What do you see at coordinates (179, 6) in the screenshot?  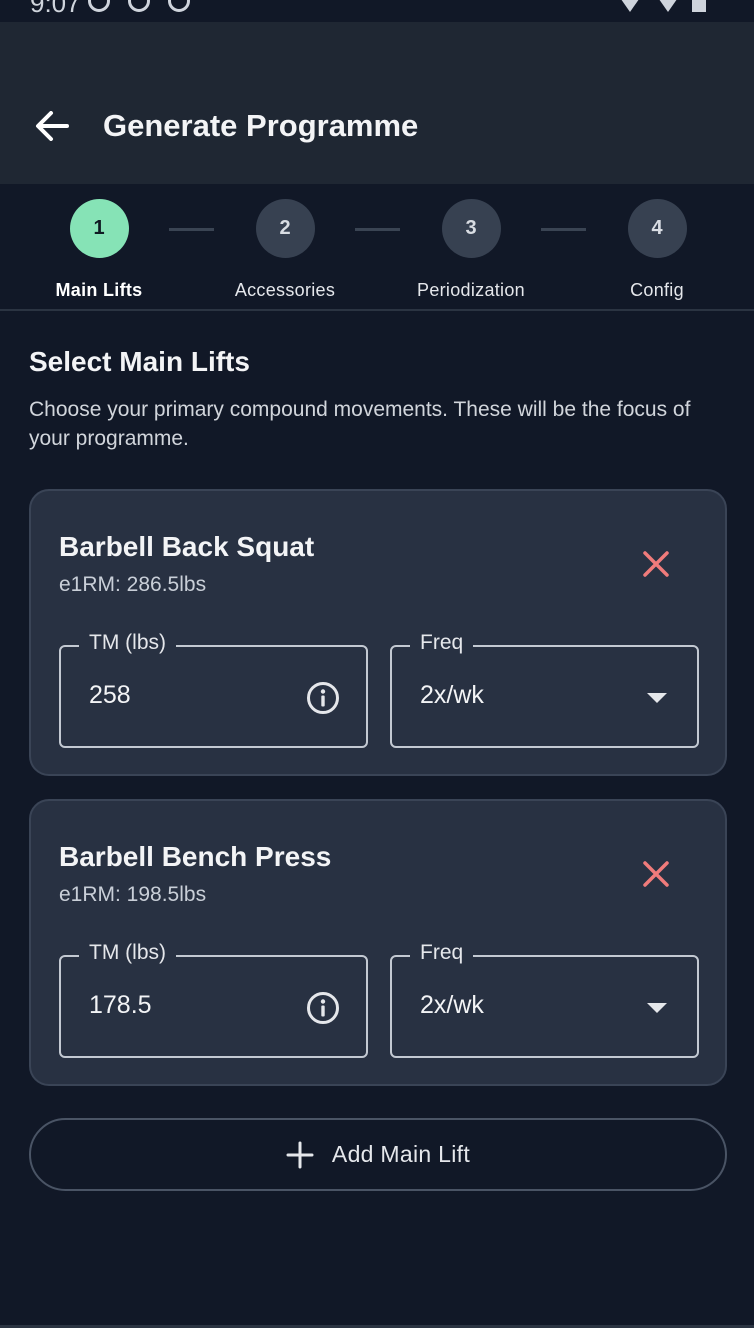 I see `dnd-status-icon` at bounding box center [179, 6].